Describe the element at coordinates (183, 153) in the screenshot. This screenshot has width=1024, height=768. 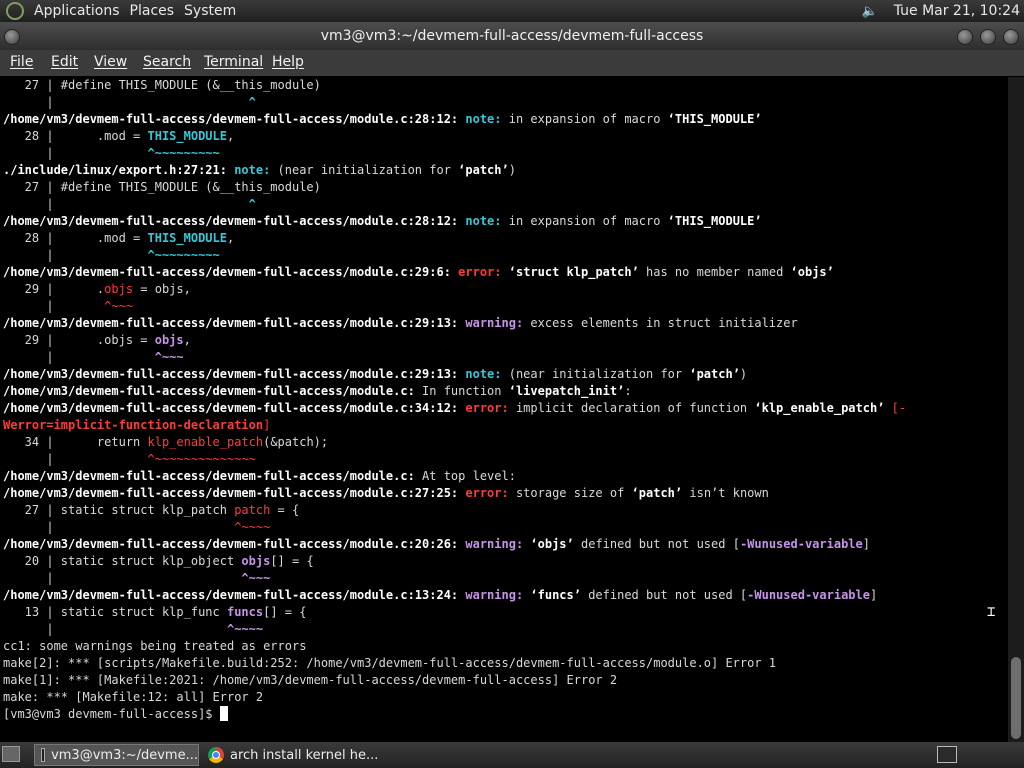
I see `terminal-text: ^~~~~~~~~~` at that location.